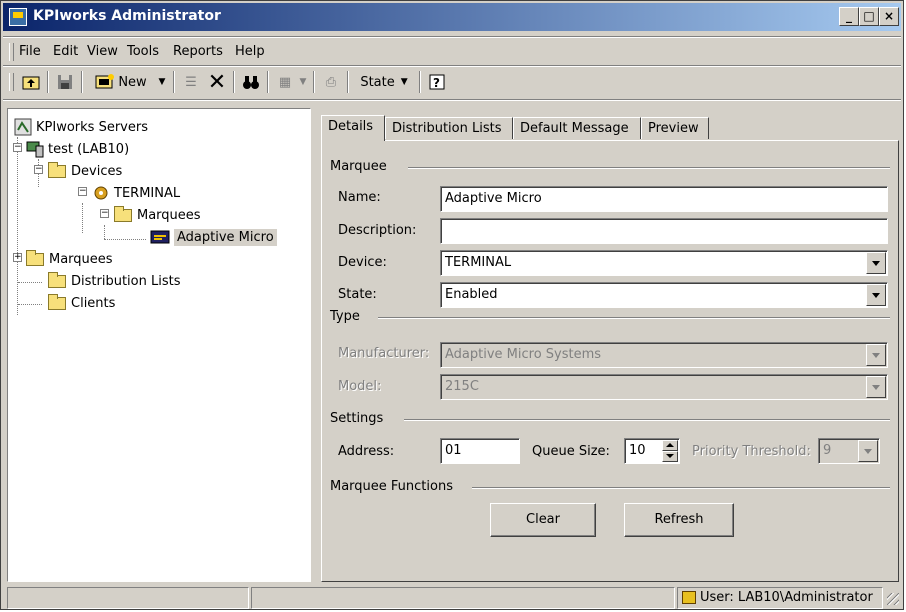 The height and width of the screenshot is (612, 906). Describe the element at coordinates (751, 451) in the screenshot. I see `priority-threshold-label: Priority Threshold:` at that location.